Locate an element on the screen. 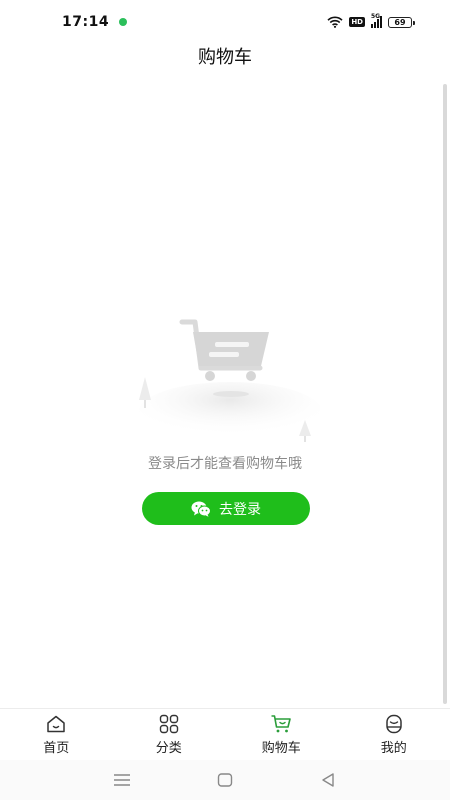  status-right: HD 5G 69 is located at coordinates (371, 20).